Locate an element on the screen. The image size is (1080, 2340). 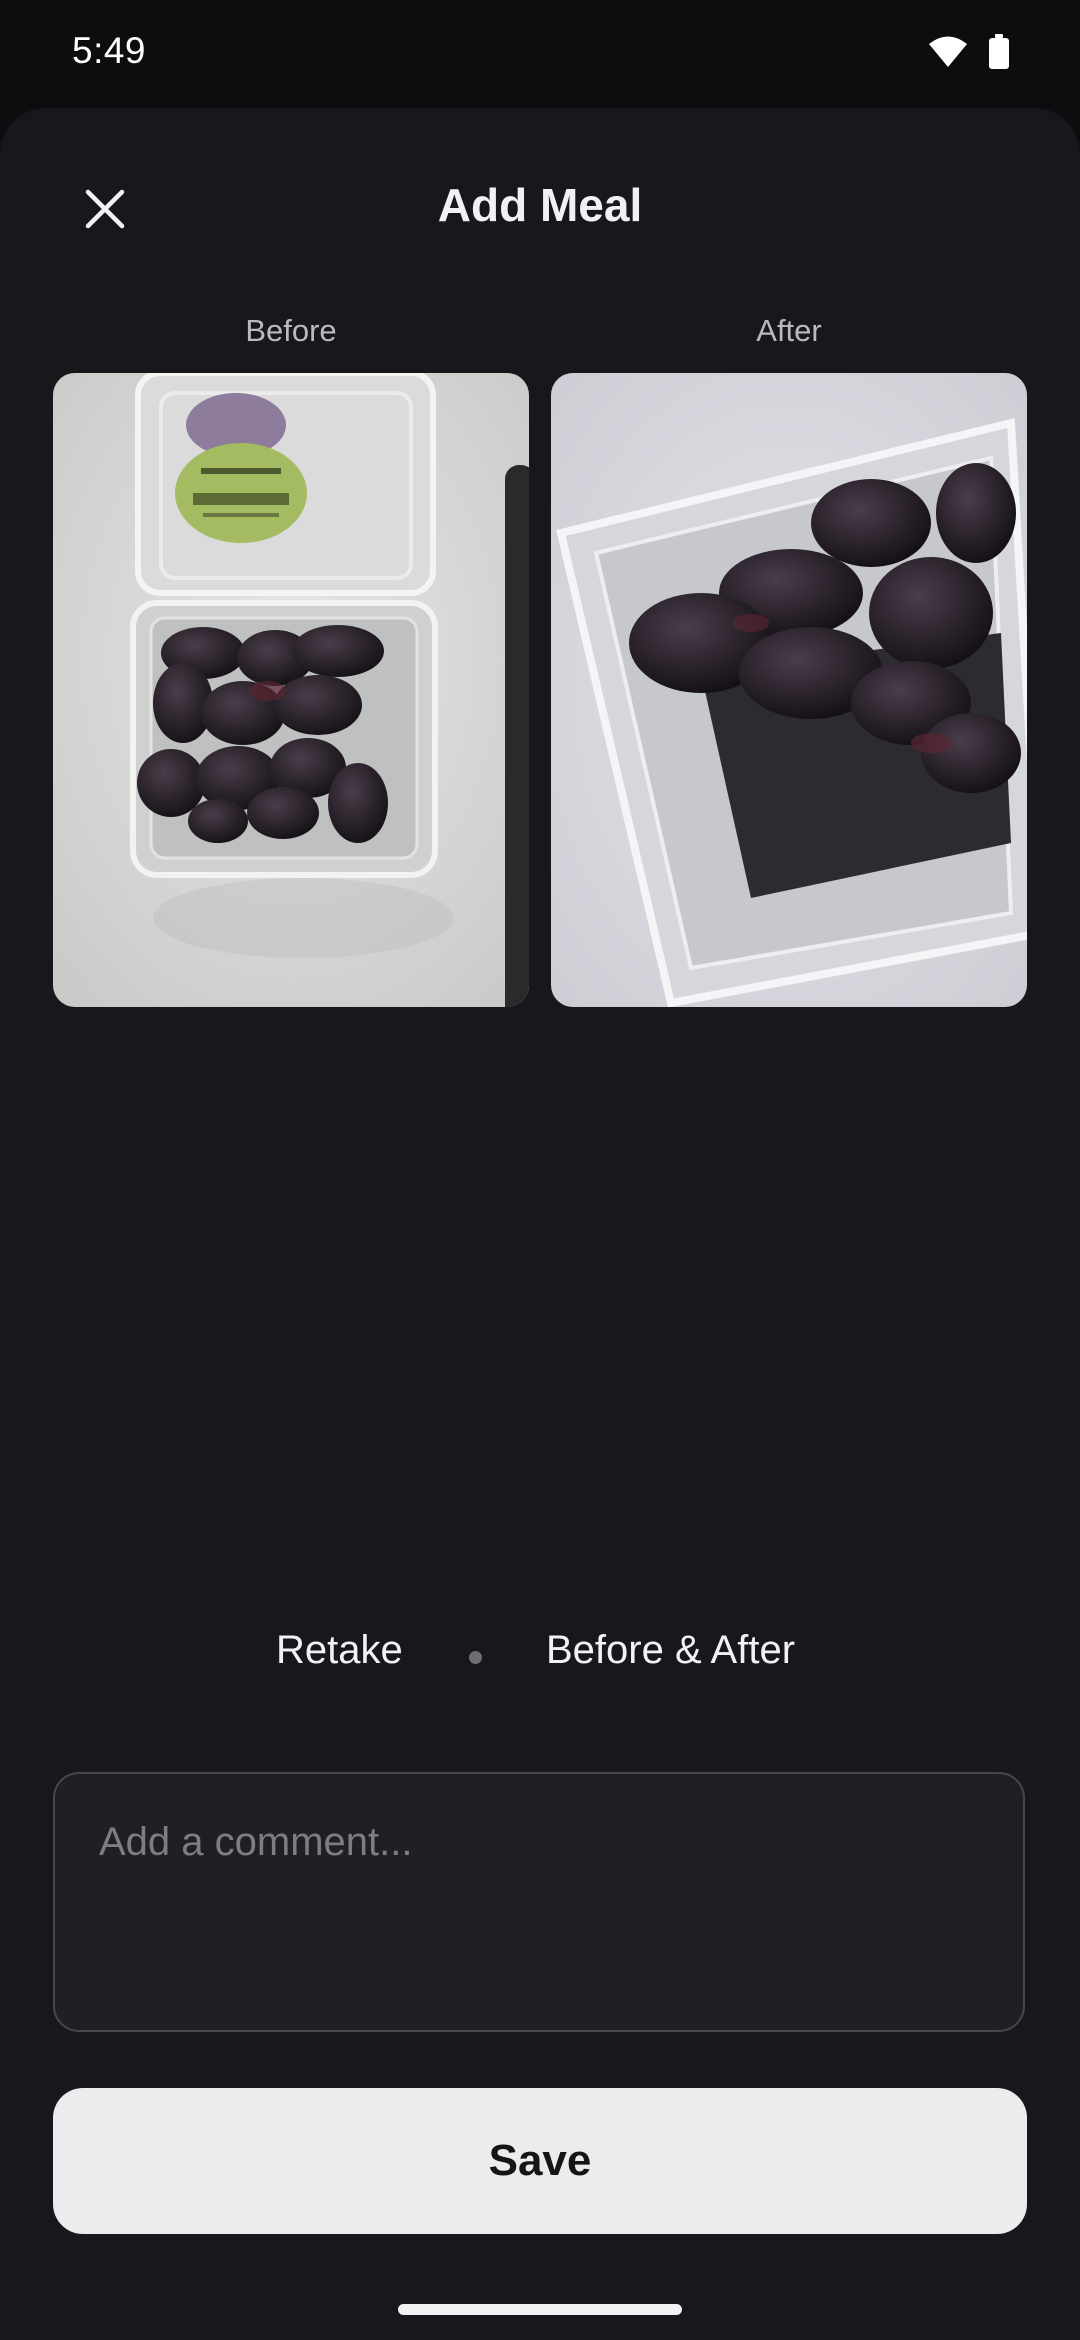
before-label: Before is located at coordinates (291, 330).